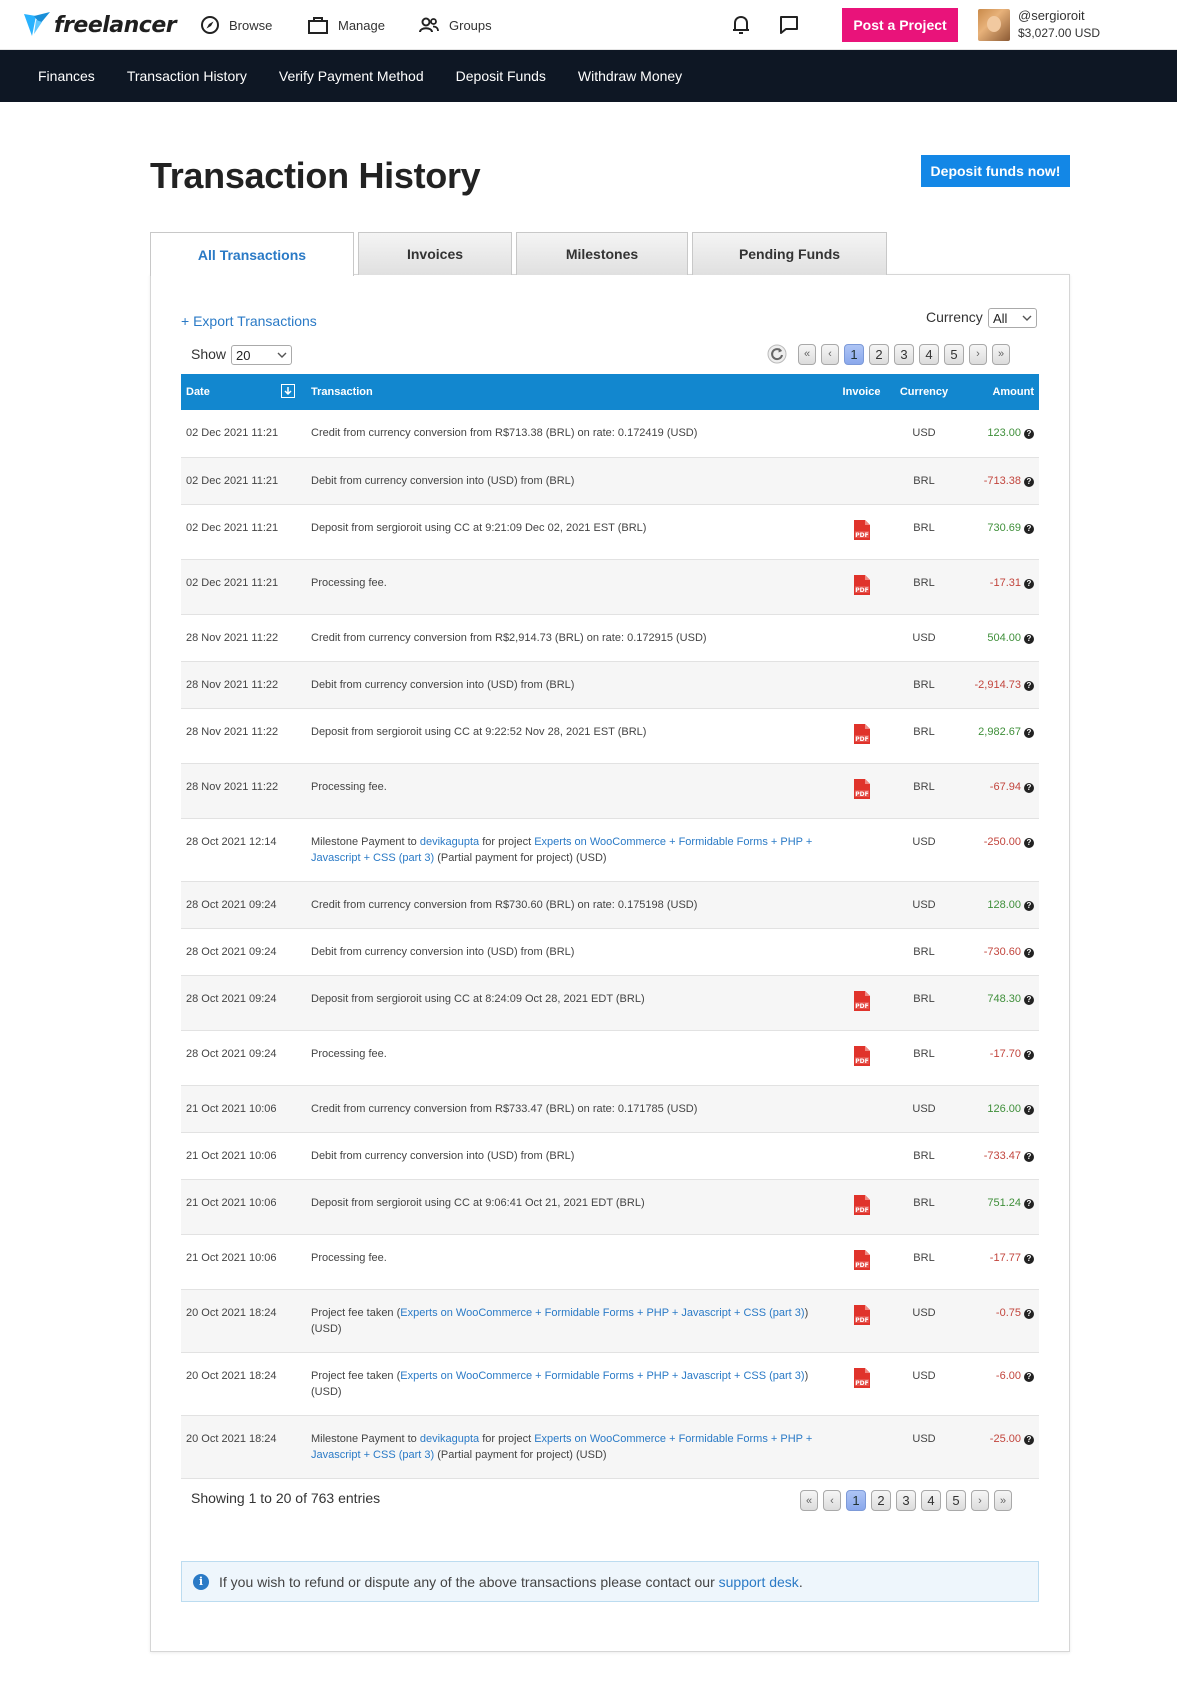  Describe the element at coordinates (789, 253) in the screenshot. I see `tab-pending-funds: Pending Funds` at that location.